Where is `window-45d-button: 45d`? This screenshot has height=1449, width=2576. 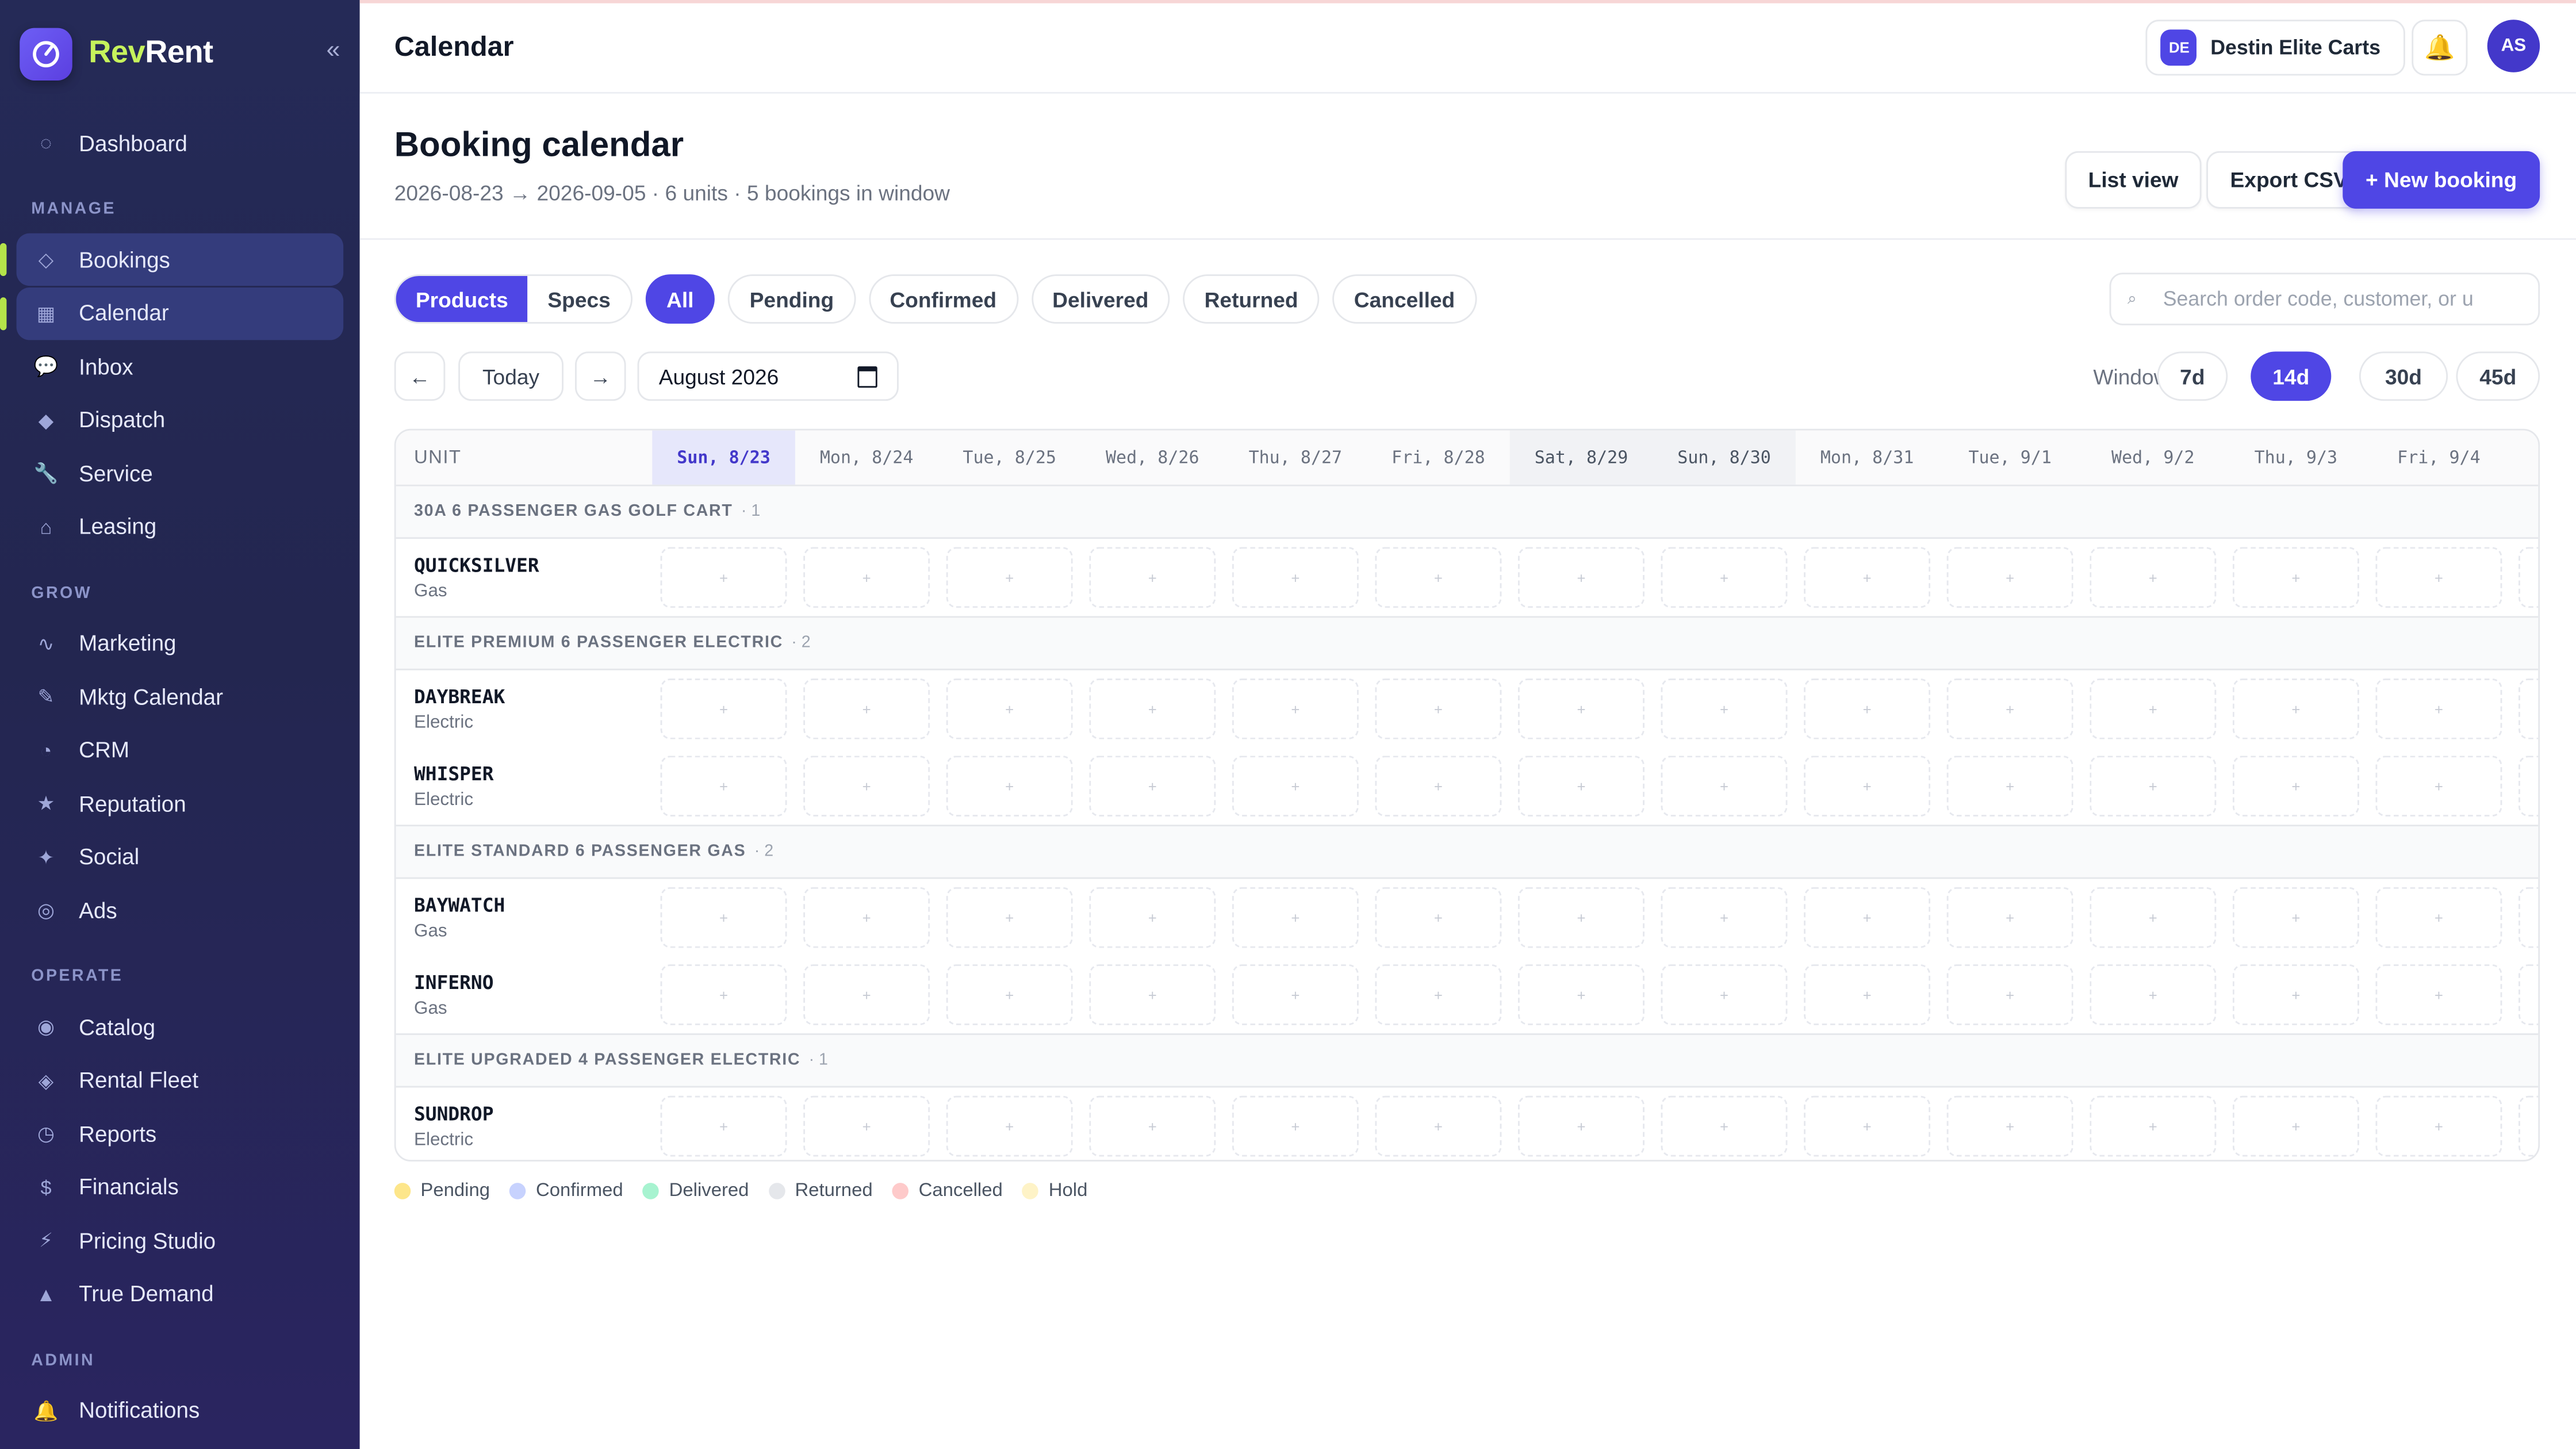
window-45d-button: 45d is located at coordinates (2498, 376).